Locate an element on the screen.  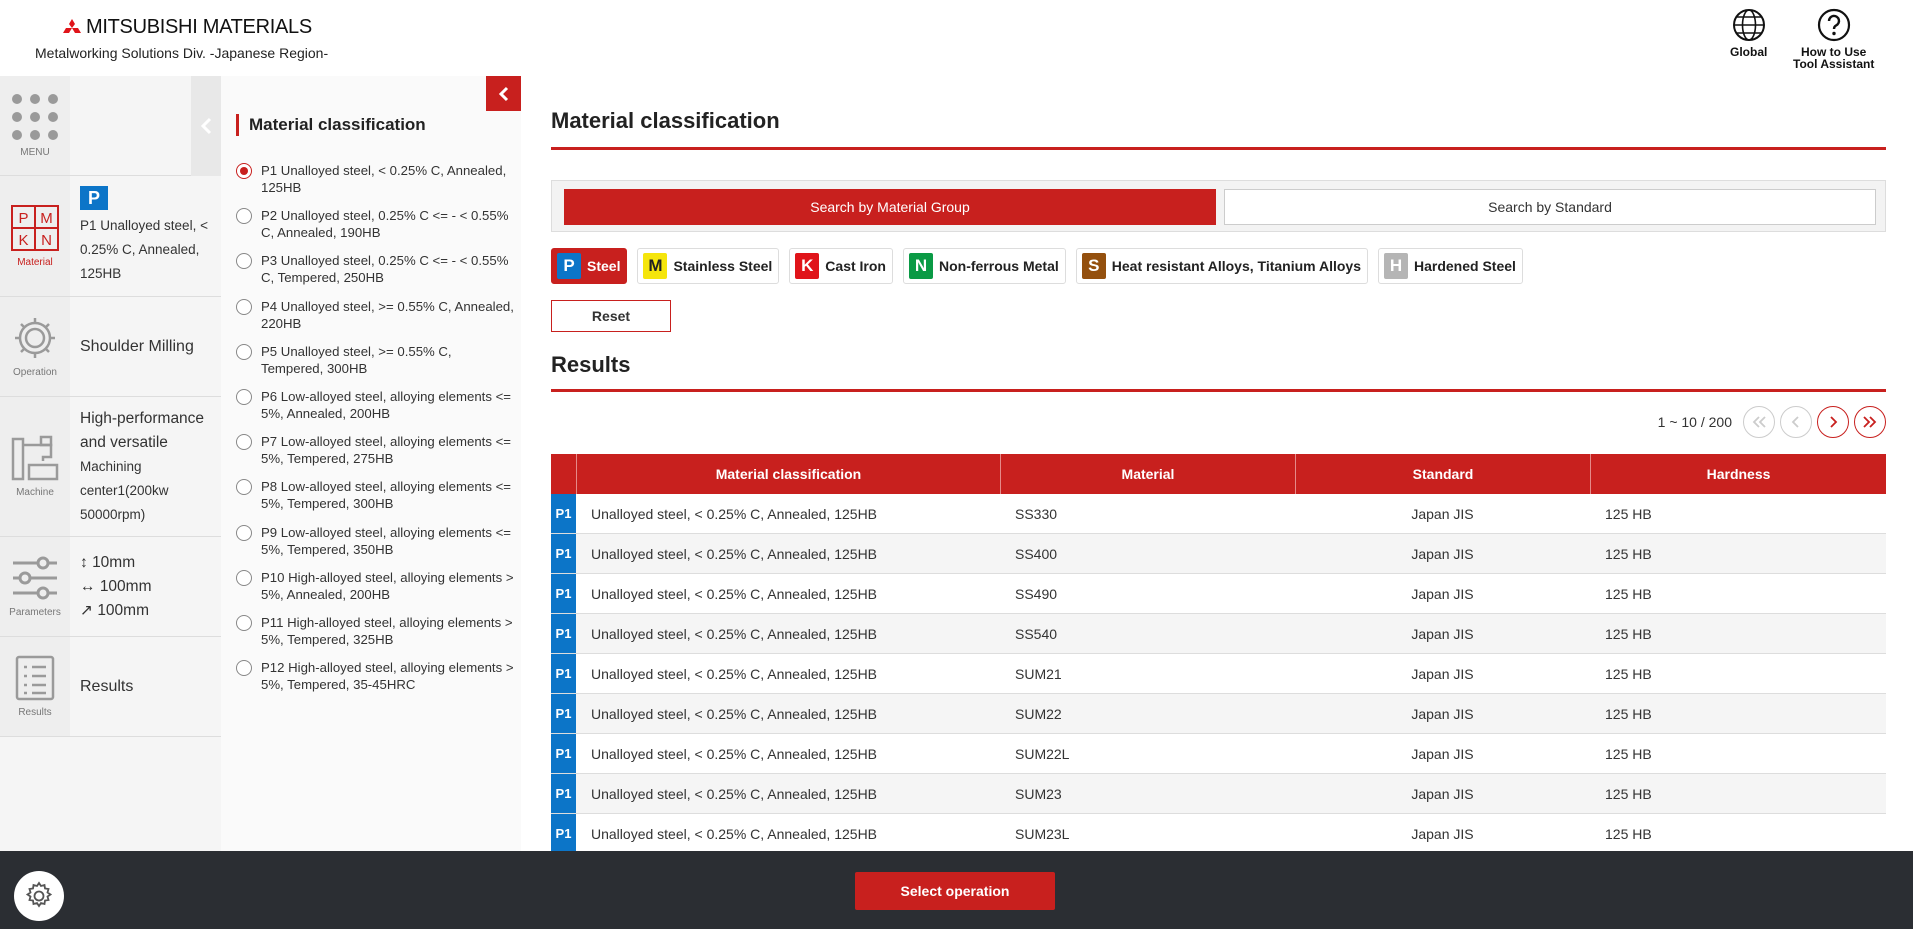
prev-page-button is located at coordinates (1796, 422).